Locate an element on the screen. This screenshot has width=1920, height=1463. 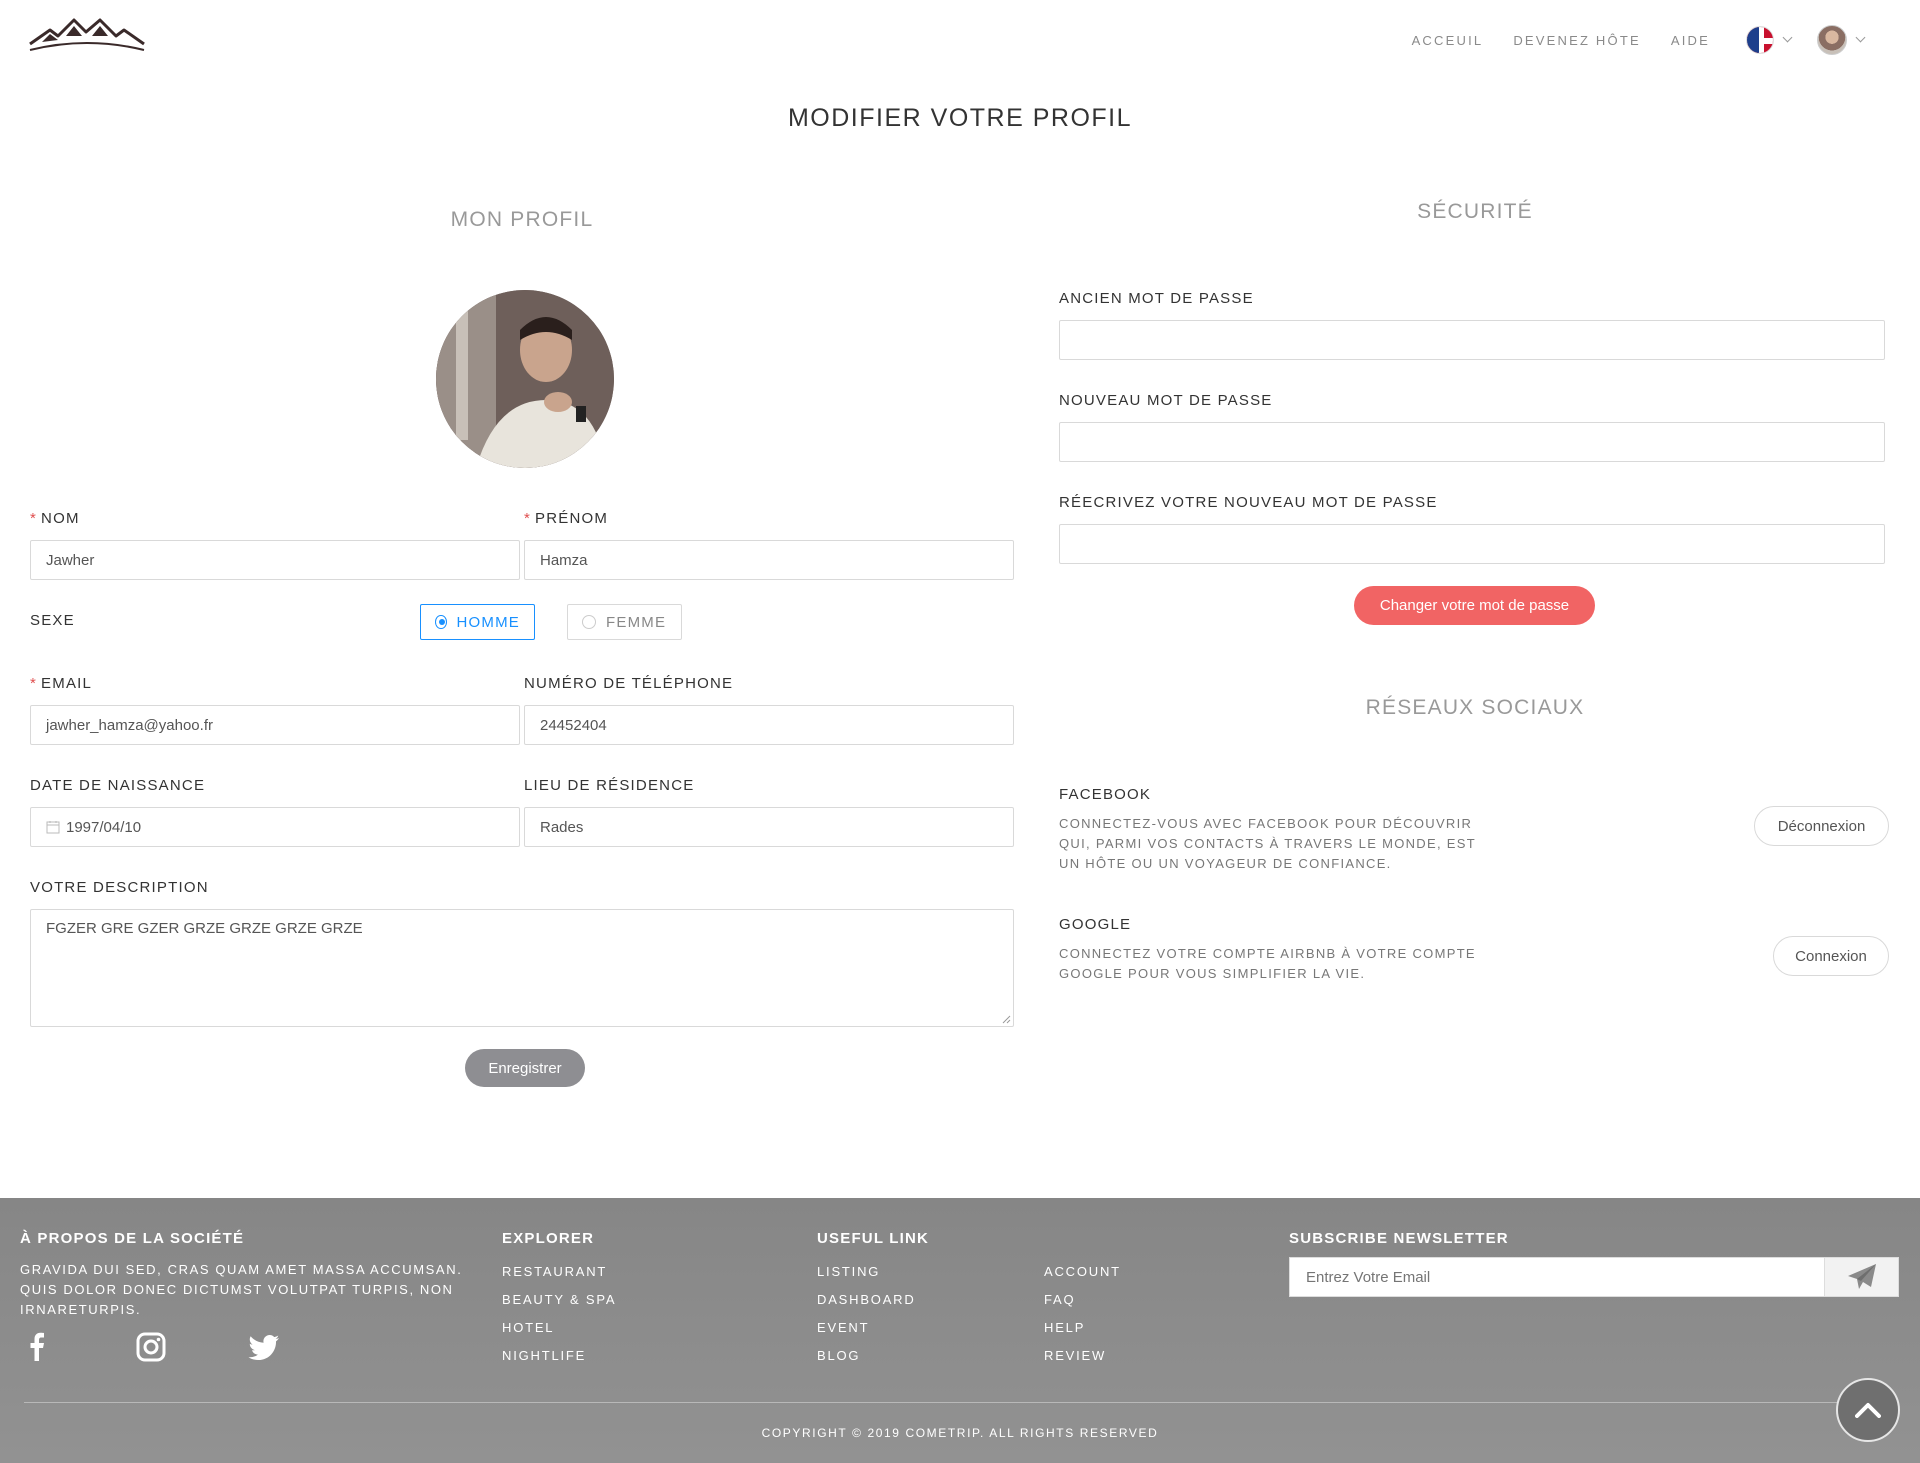
footer-link-hotel: HOTEL is located at coordinates (528, 1327).